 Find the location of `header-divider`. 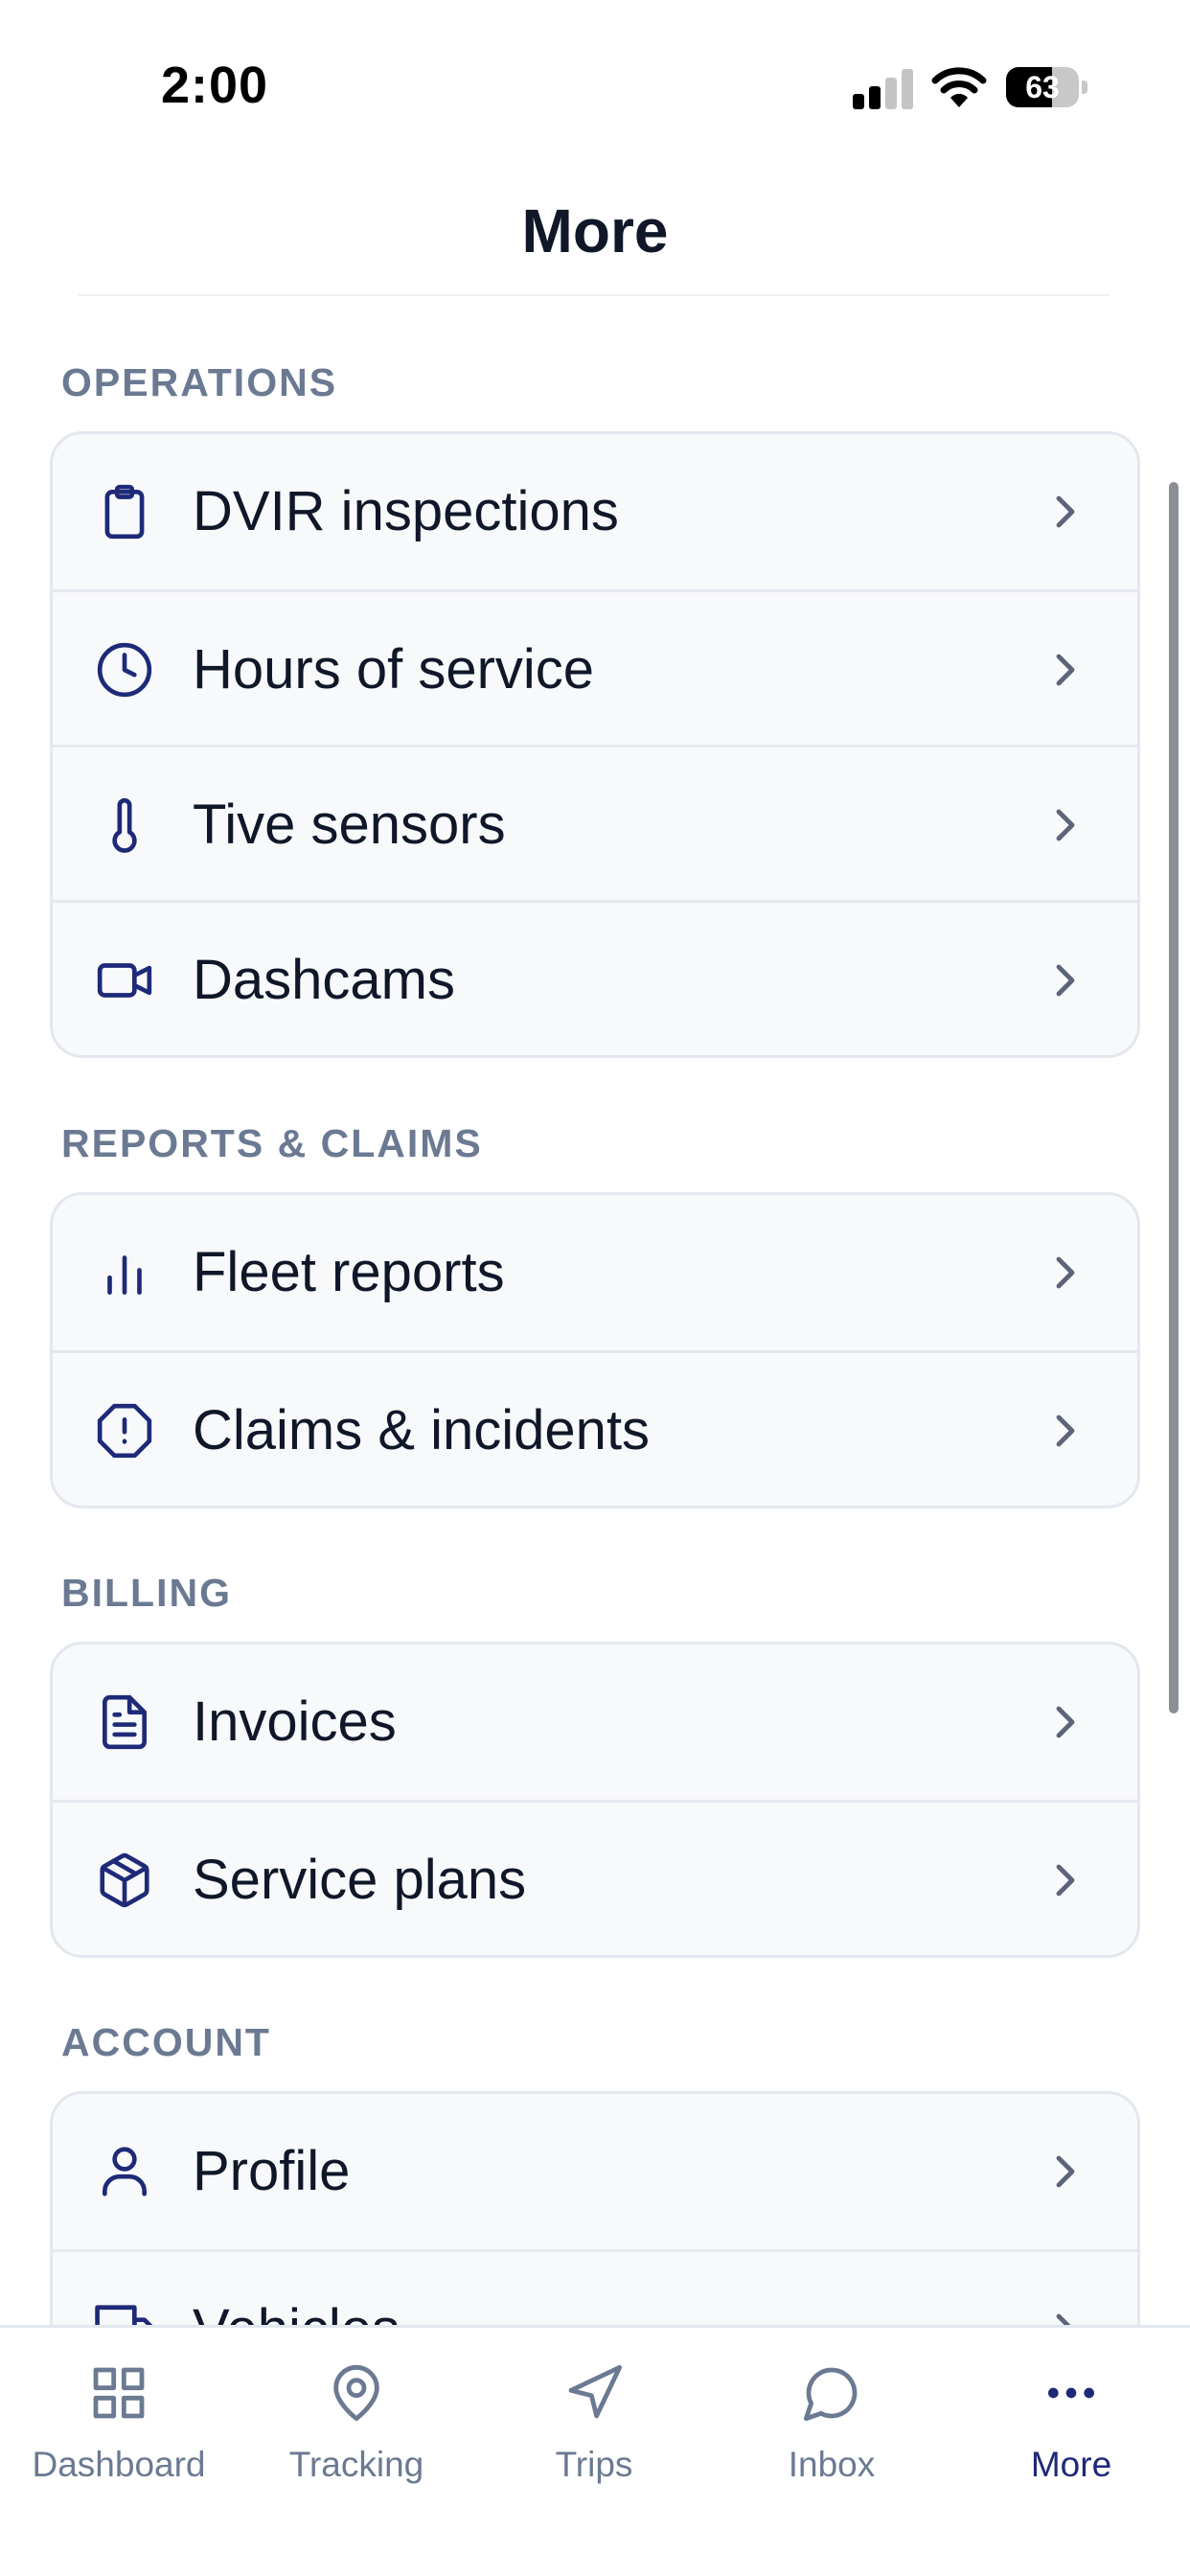

header-divider is located at coordinates (594, 295).